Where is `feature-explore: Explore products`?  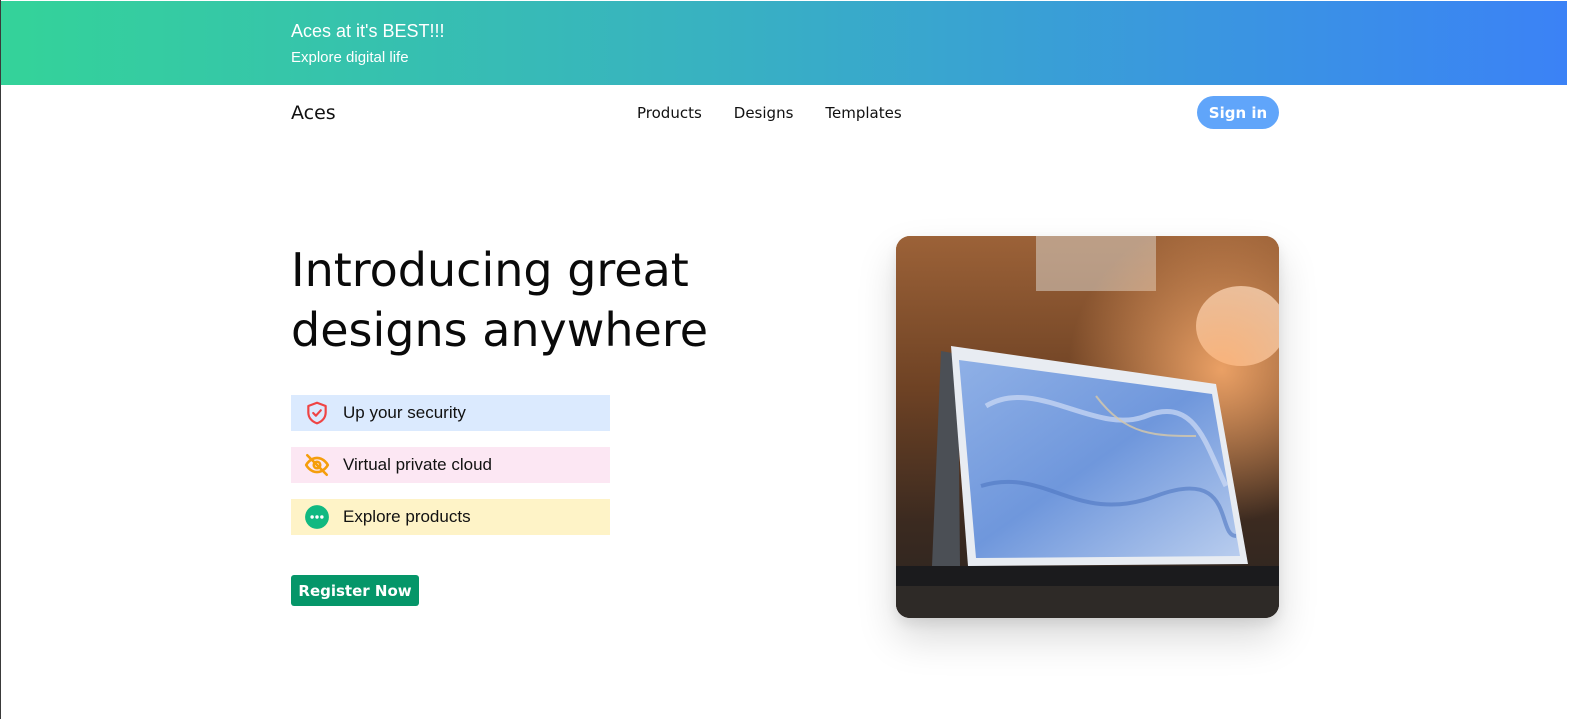
feature-explore: Explore products is located at coordinates (450, 517).